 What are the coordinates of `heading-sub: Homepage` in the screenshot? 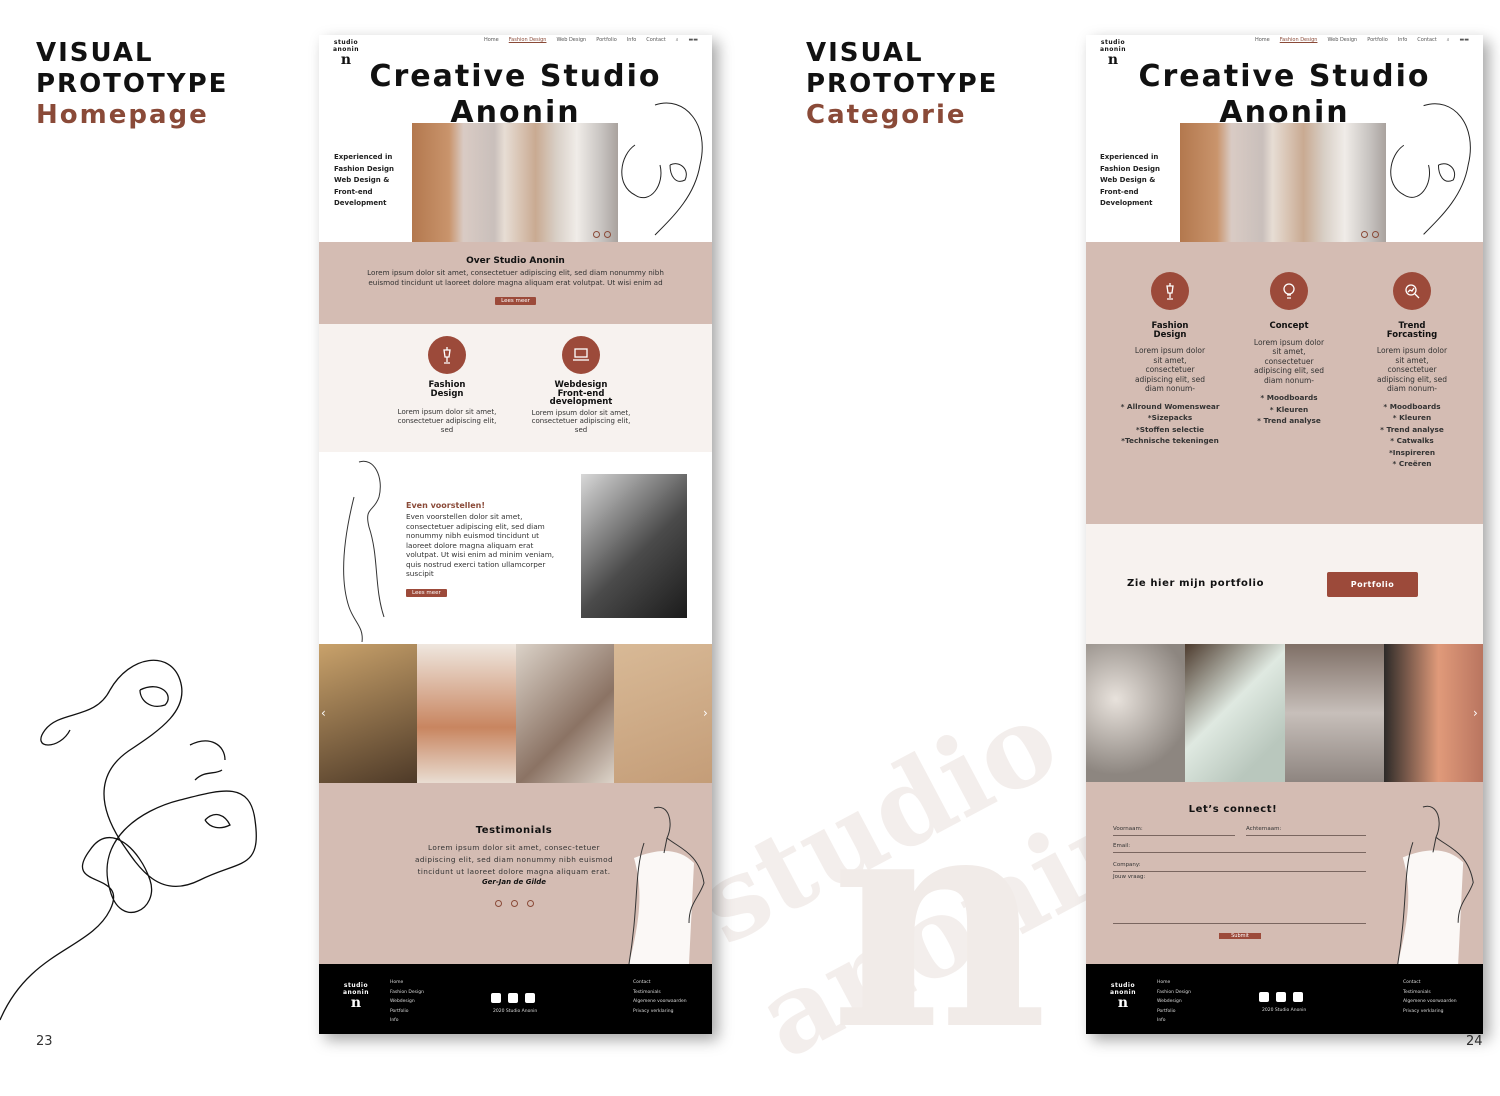 It's located at (132, 115).